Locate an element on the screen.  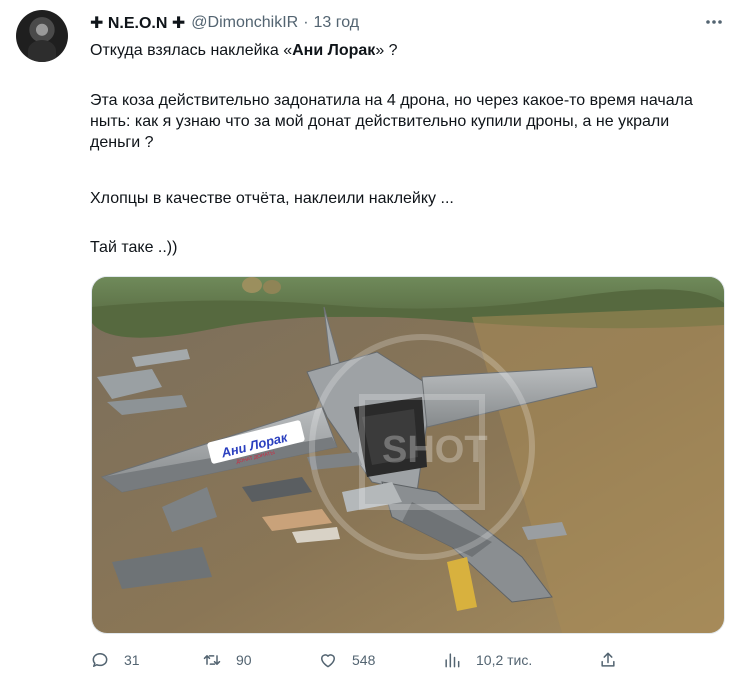
retweet-icon is located at coordinates (212, 660).